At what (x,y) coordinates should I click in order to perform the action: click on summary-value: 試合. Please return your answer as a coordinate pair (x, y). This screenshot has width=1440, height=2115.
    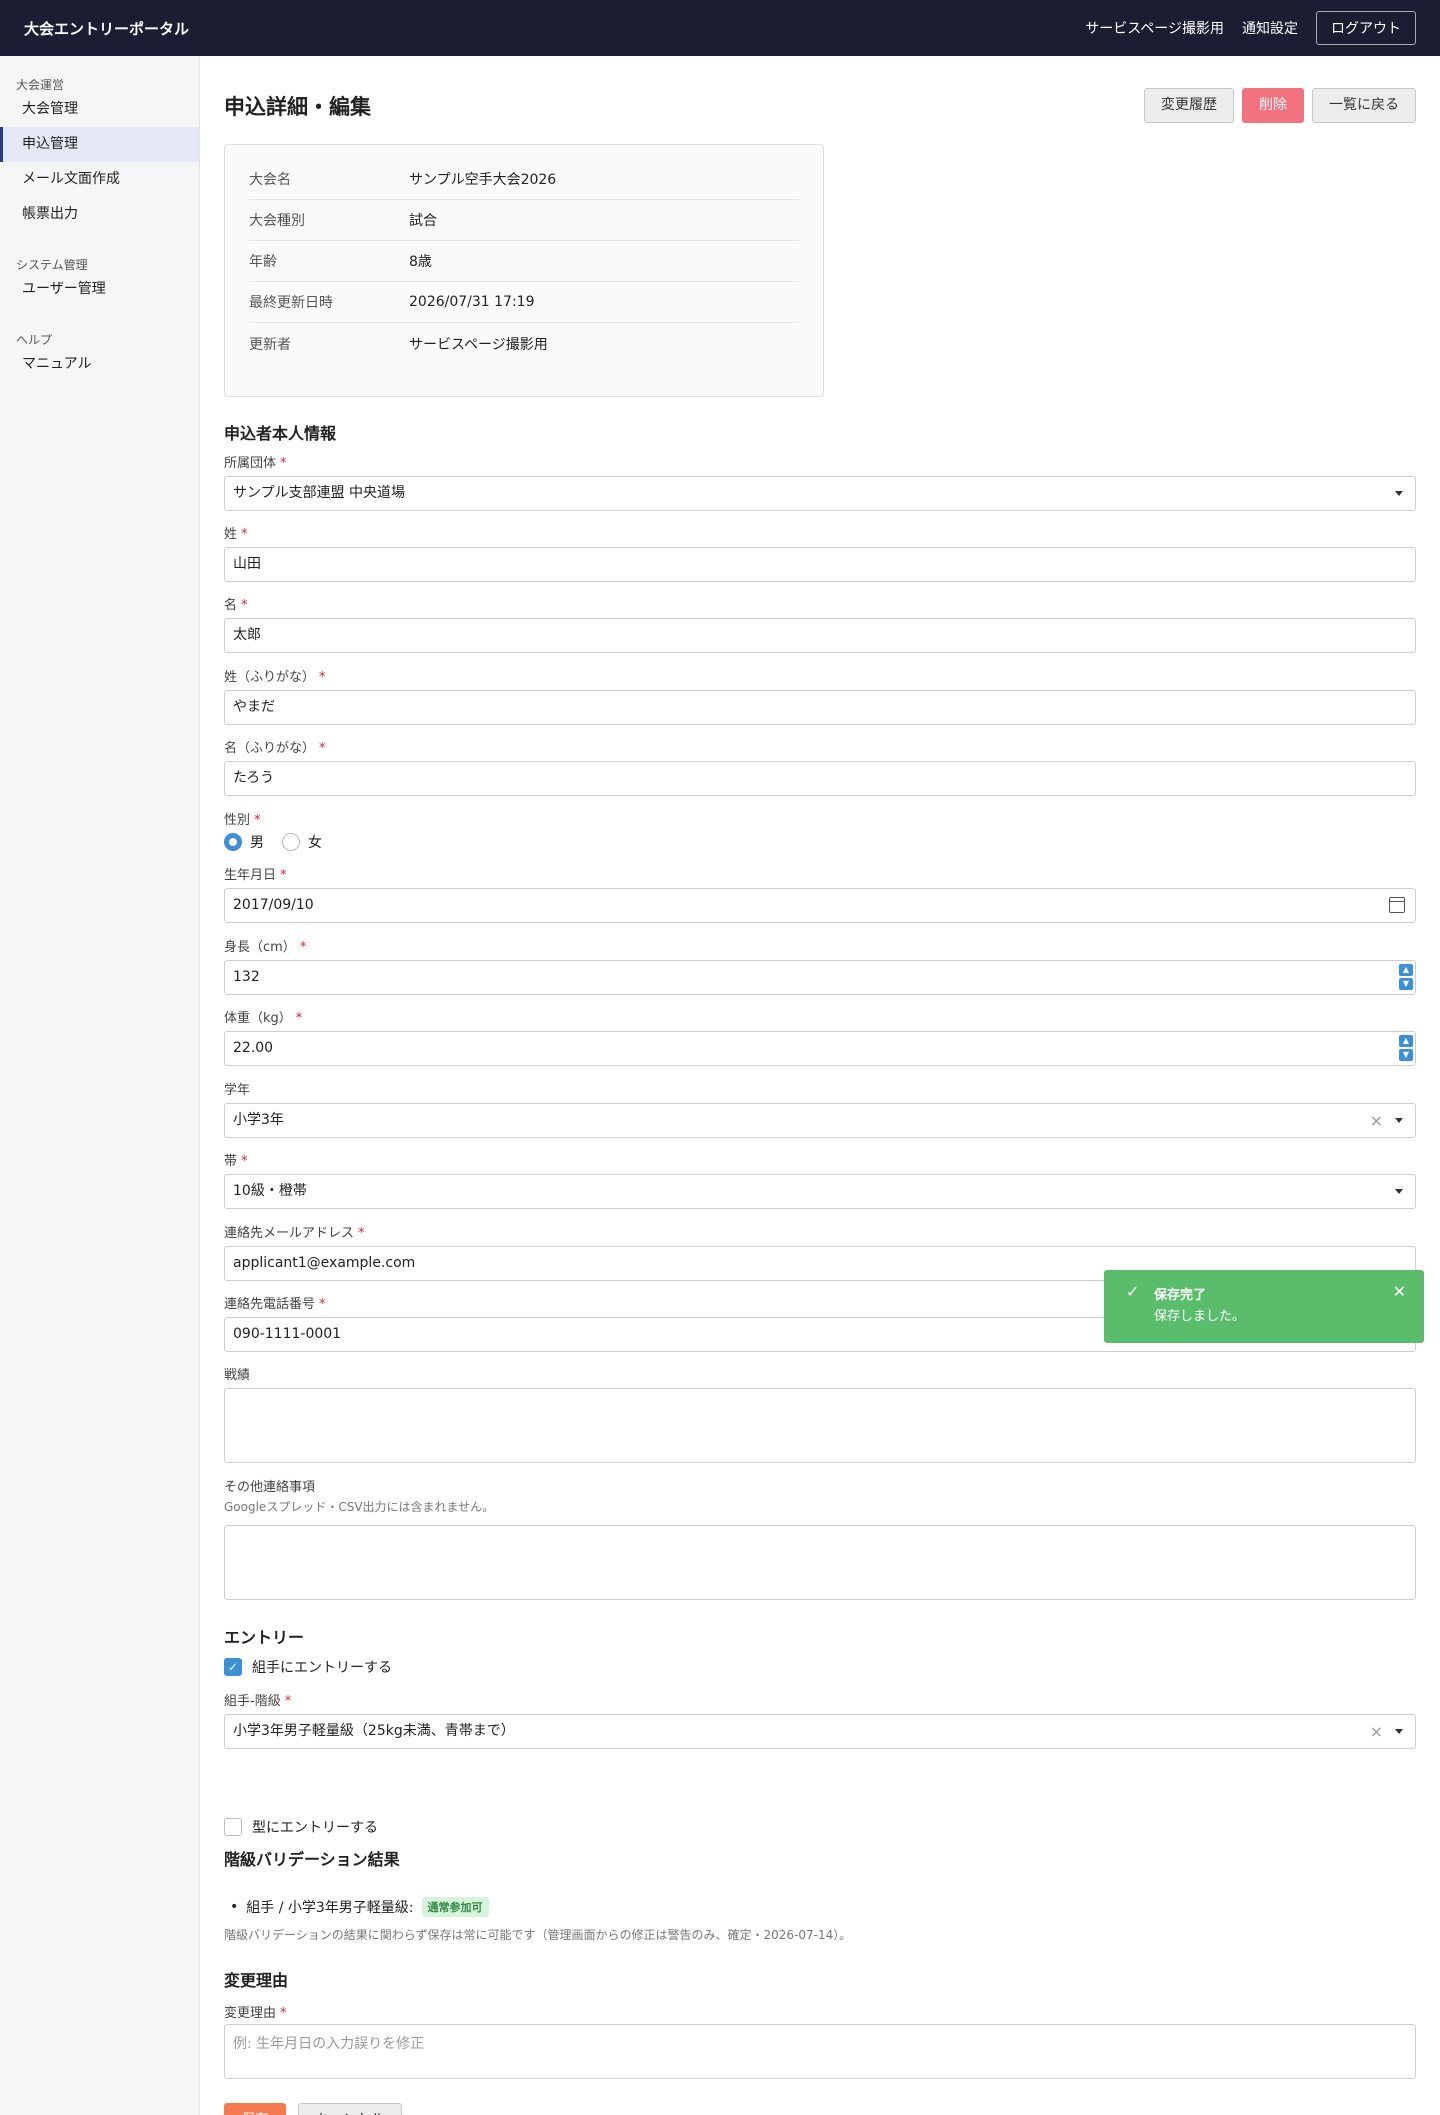
    Looking at the image, I should click on (423, 221).